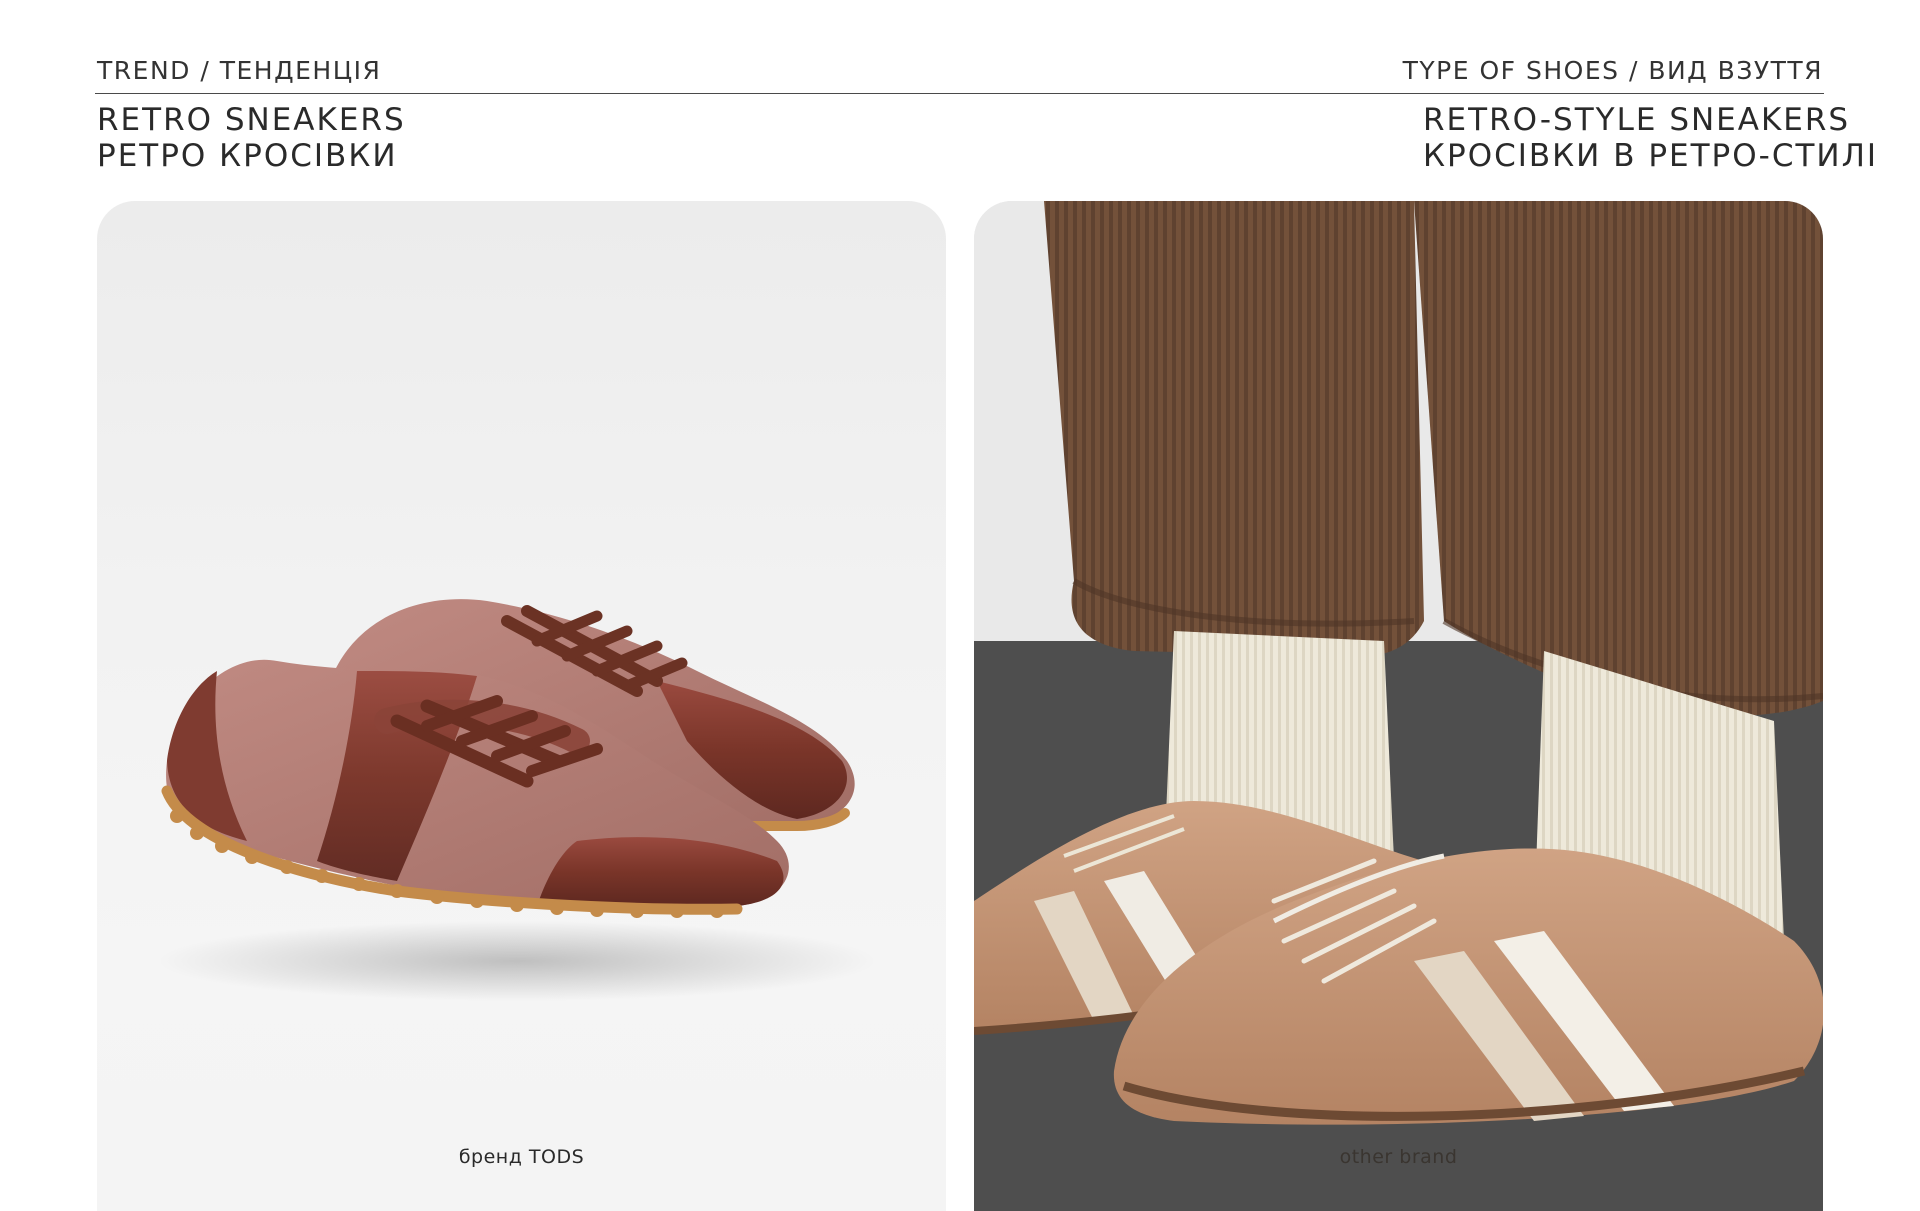  I want to click on shoe-type-title-en: RETRO-STYLE SNEAKERS, so click(1637, 120).